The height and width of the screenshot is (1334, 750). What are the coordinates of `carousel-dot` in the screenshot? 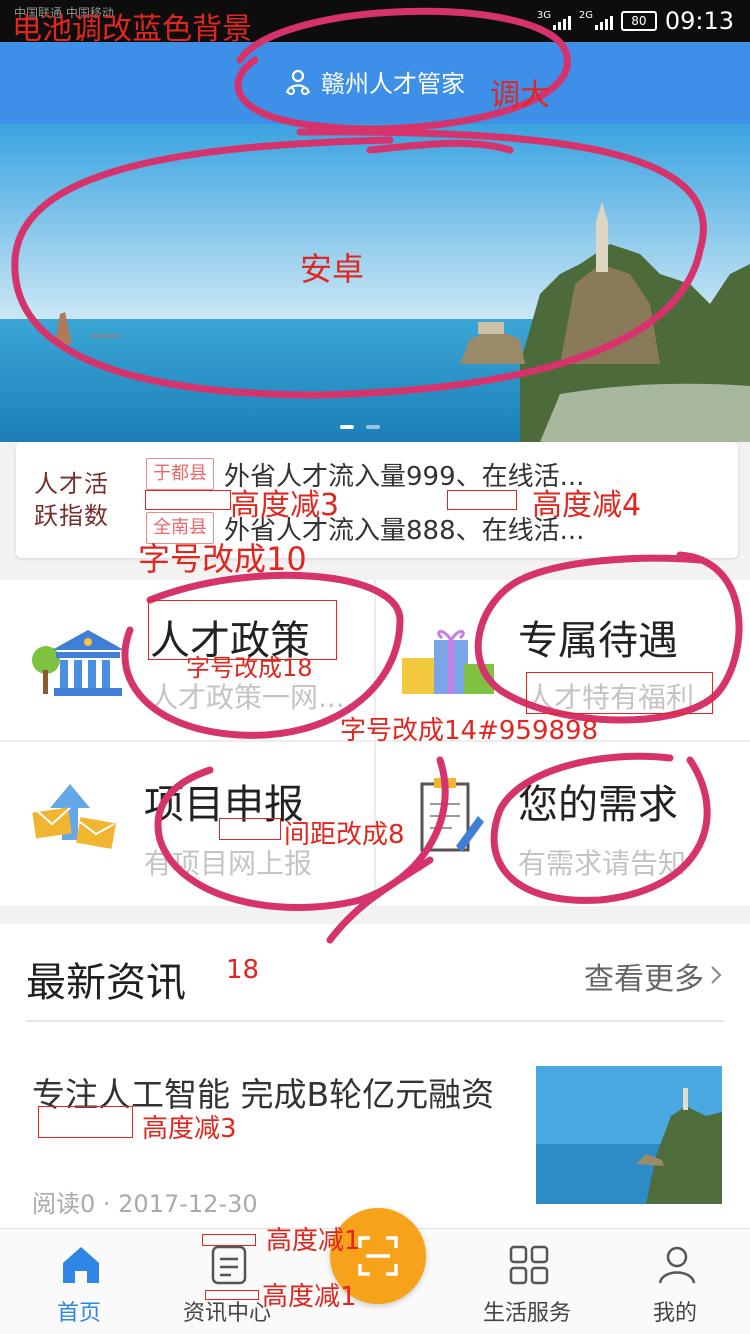 It's located at (373, 427).